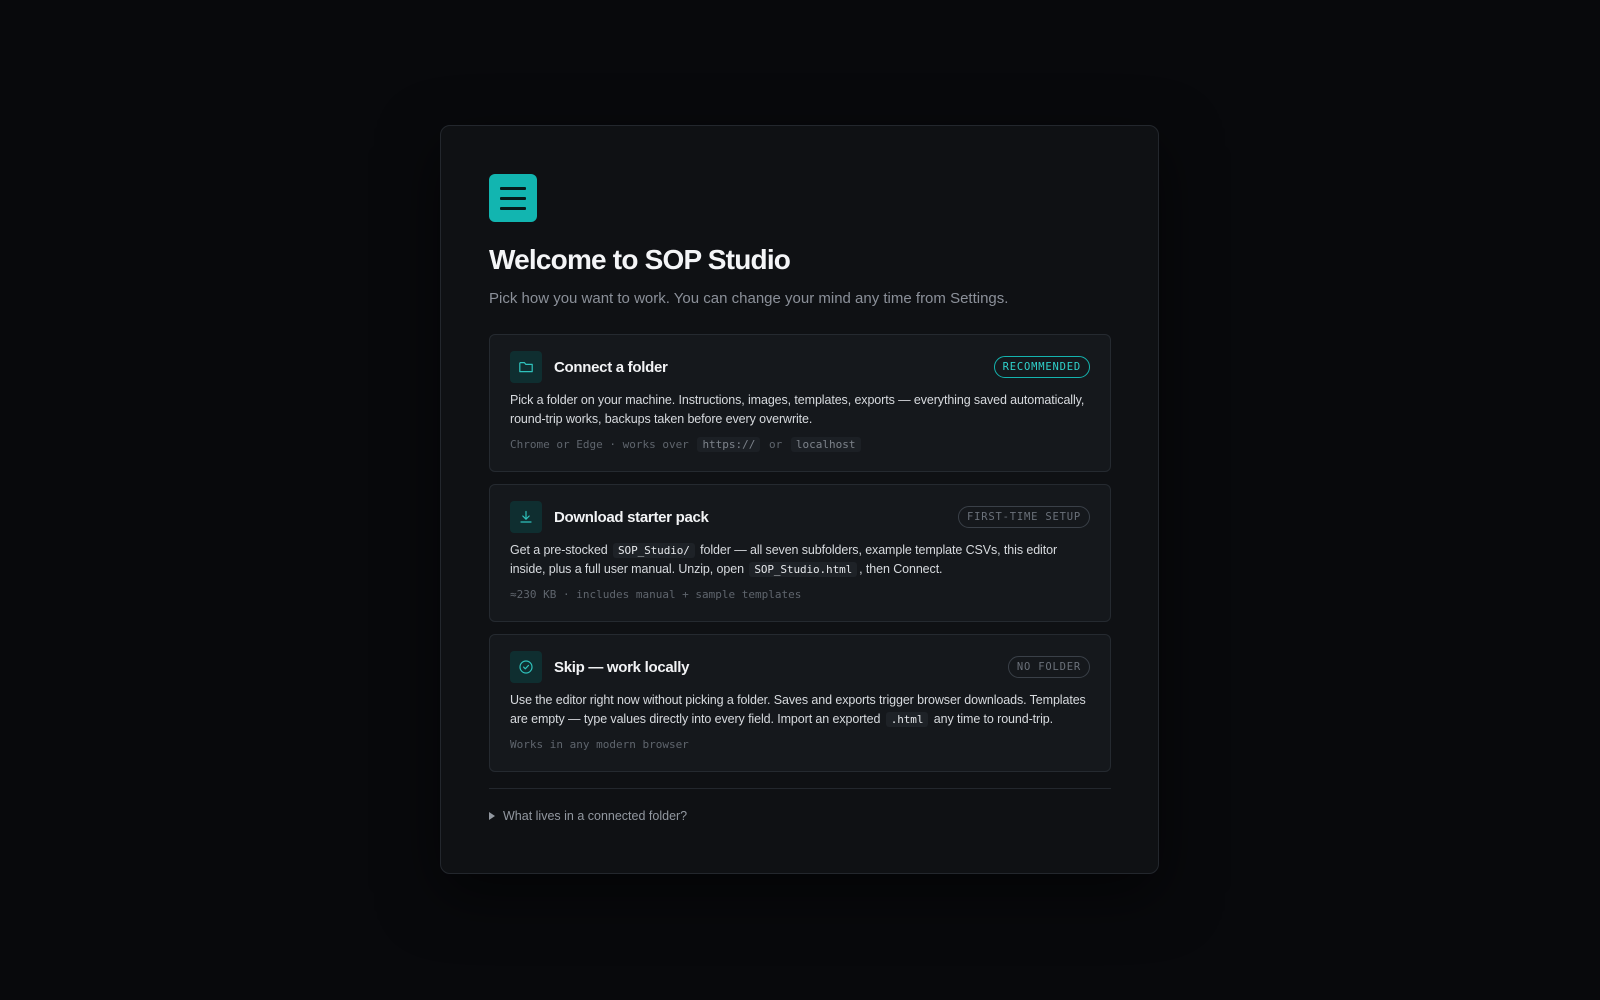  I want to click on first-time-setup-badge: FIRST-TIME SETUP, so click(1024, 517).